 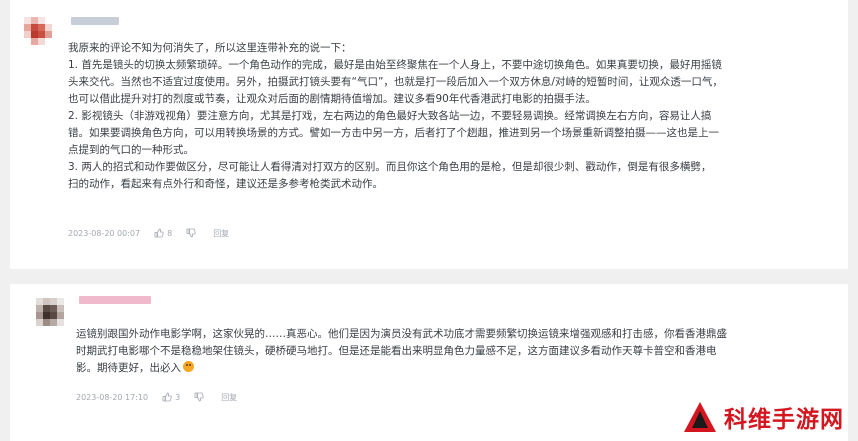 What do you see at coordinates (170, 233) in the screenshot?
I see `like-count: 8` at bounding box center [170, 233].